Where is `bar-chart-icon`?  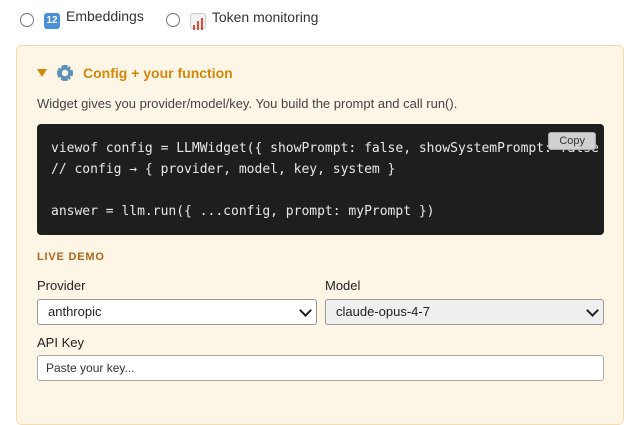
bar-chart-icon is located at coordinates (197, 21).